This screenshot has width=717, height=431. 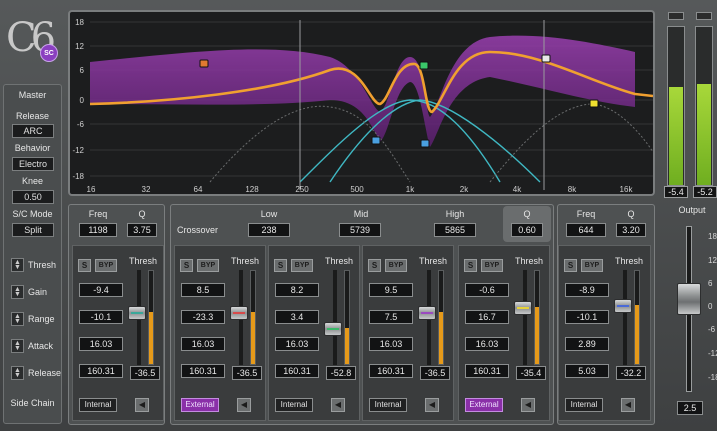 I want to click on gain-stepper: ▲ ▼, so click(x=17, y=292).